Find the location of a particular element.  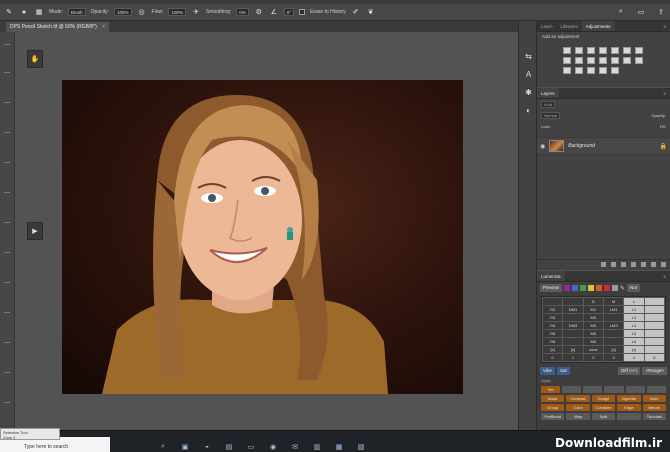

photoshop-icon-active: ▧ is located at coordinates (361, 447).